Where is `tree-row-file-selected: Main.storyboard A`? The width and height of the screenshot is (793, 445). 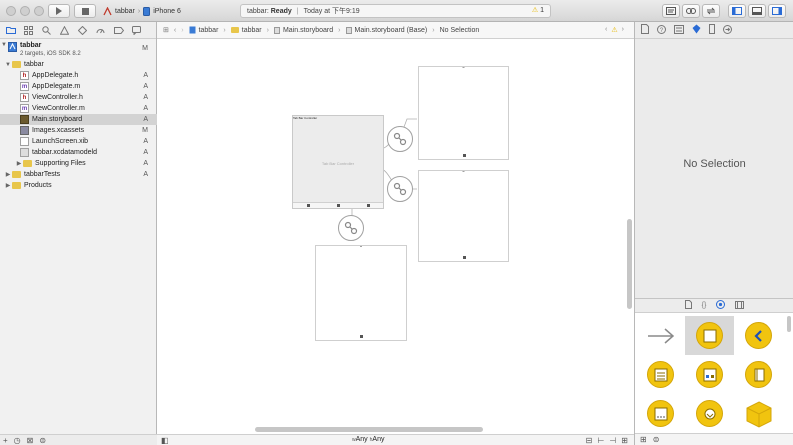 tree-row-file-selected: Main.storyboard A is located at coordinates (78, 119).